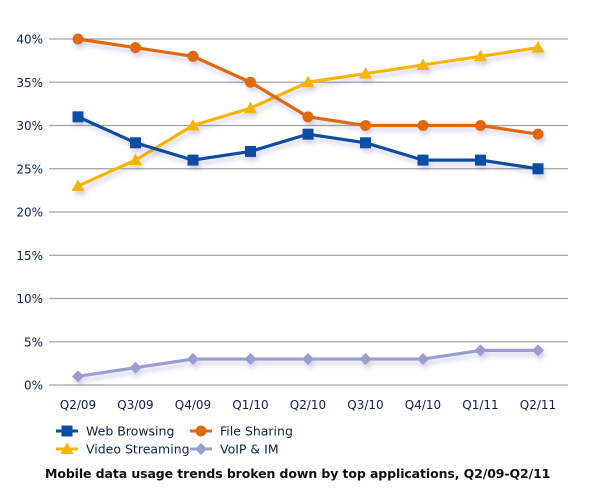  Describe the element at coordinates (201, 449) in the screenshot. I see `diamond-marker-icon` at that location.